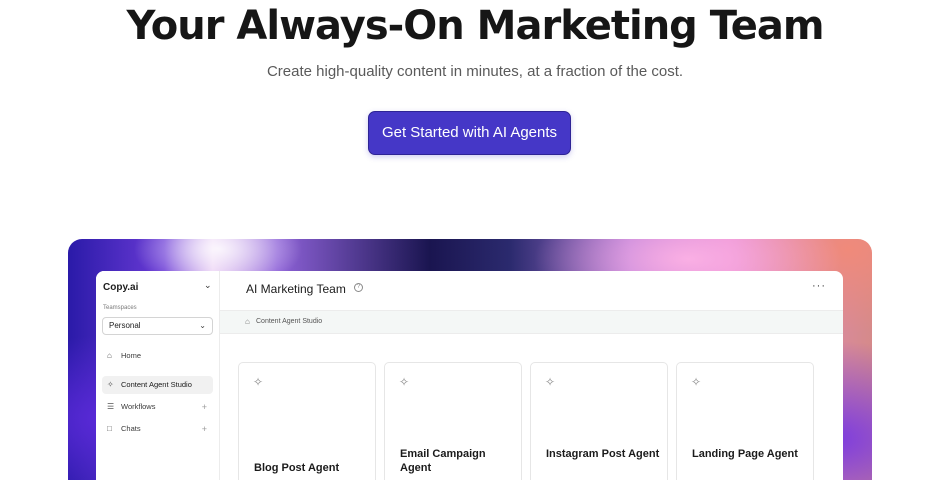 The width and height of the screenshot is (950, 480). I want to click on sidebar-item-content-agent-studio: ✧ Content Agent Studio, so click(157, 385).